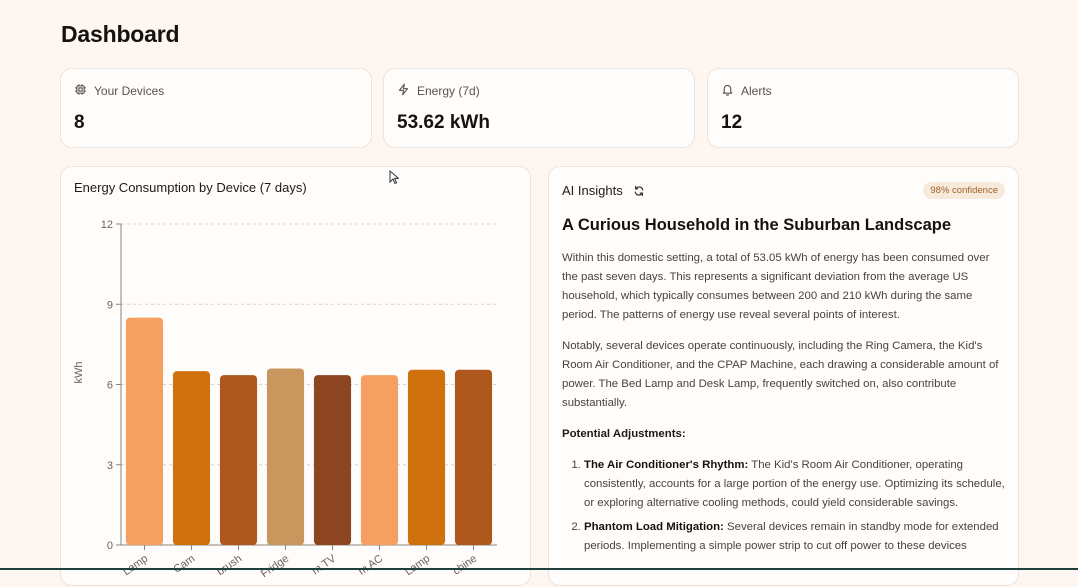  Describe the element at coordinates (639, 191) in the screenshot. I see `refresh-icon` at that location.